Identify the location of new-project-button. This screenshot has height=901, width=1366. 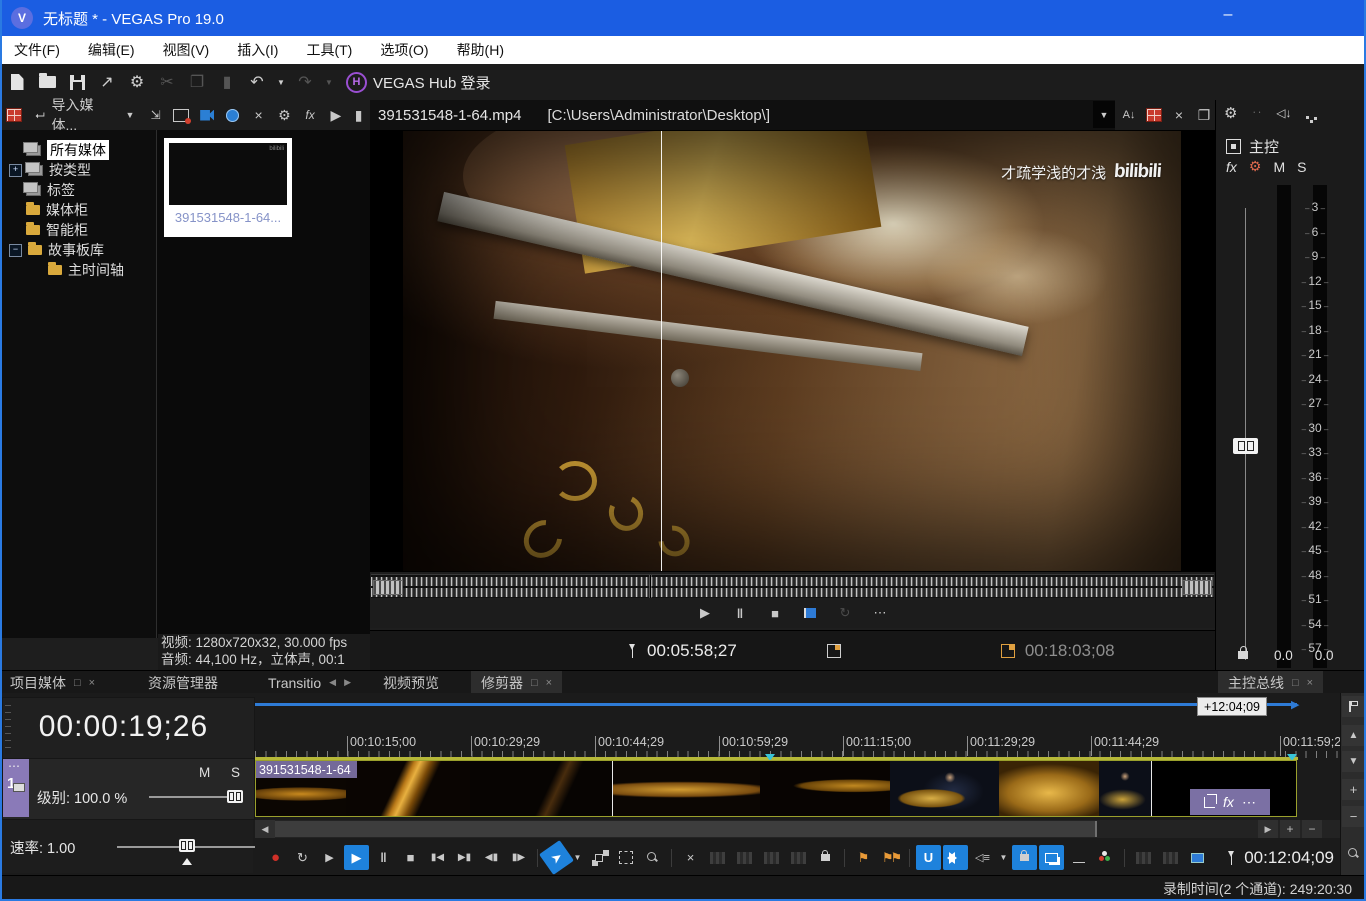
(17, 82).